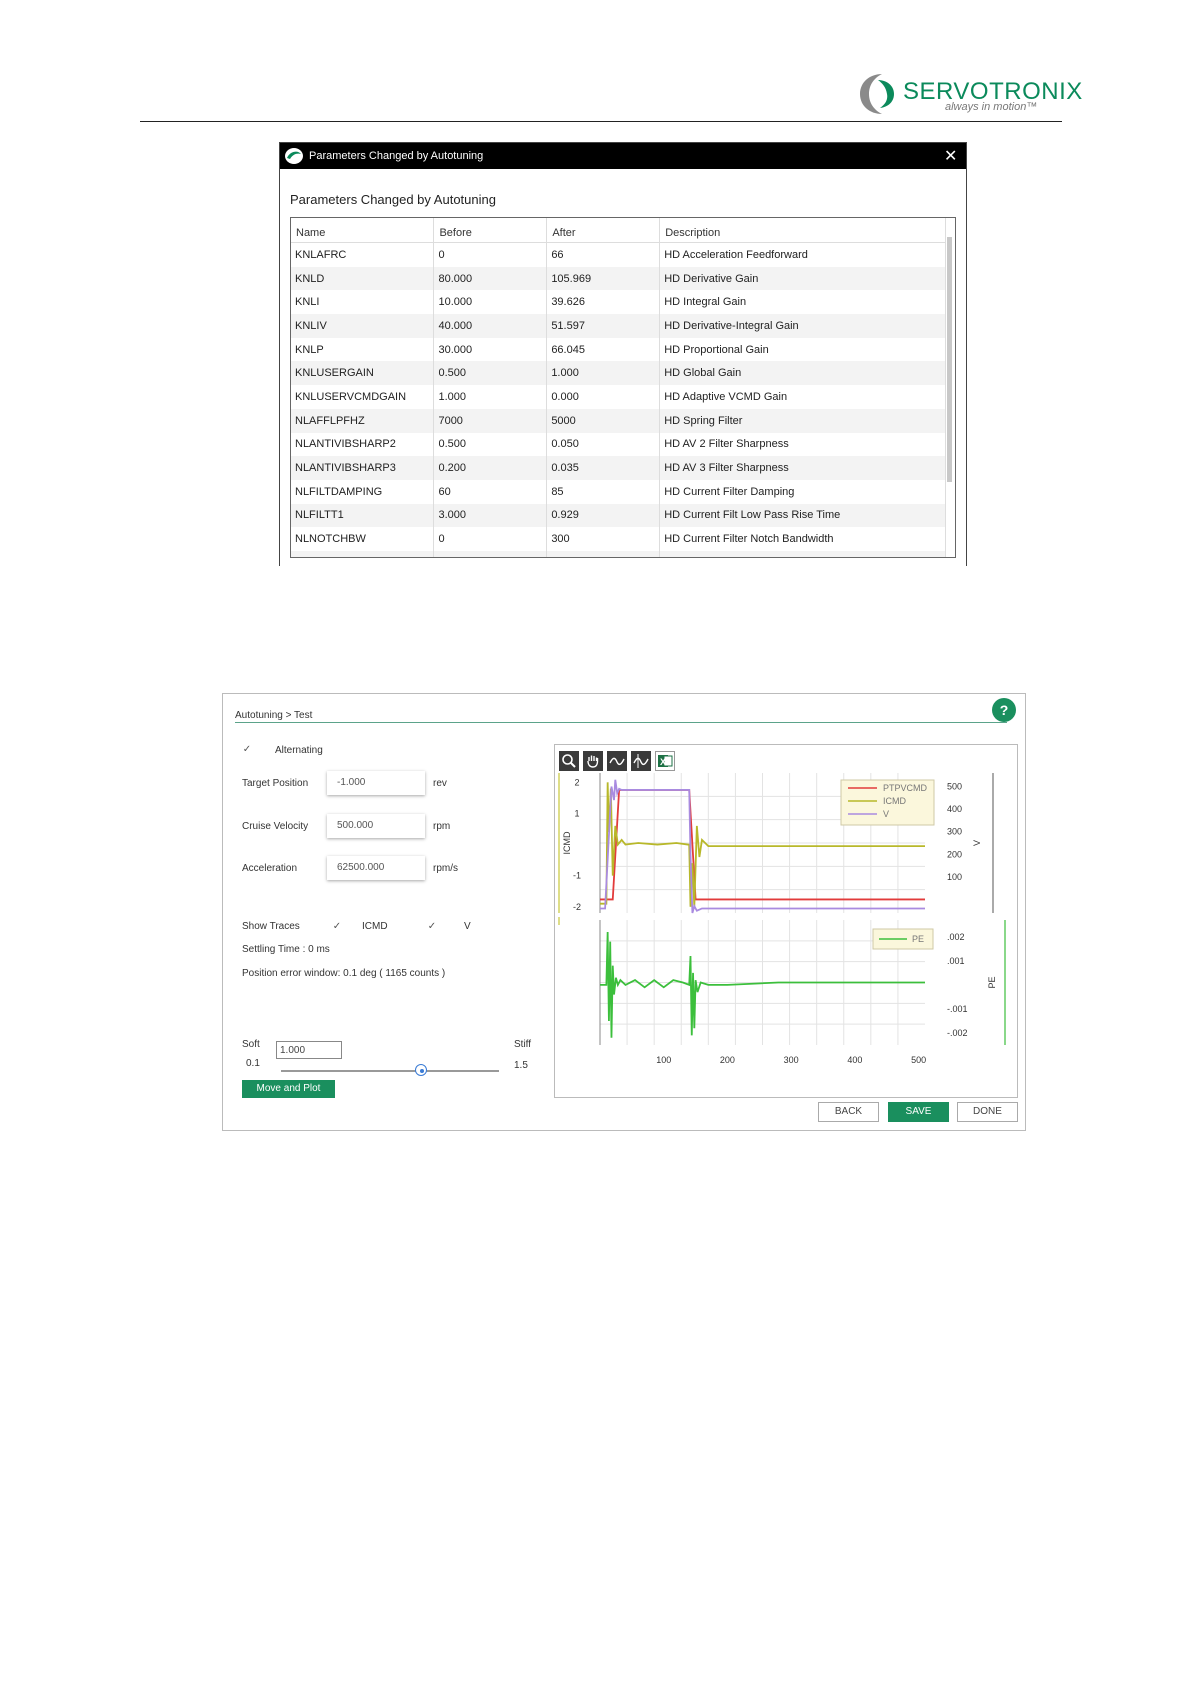 The height and width of the screenshot is (1684, 1191). Describe the element at coordinates (905, 788) in the screenshot. I see `legend-label-ptpvcmd: PTPVCMD` at that location.